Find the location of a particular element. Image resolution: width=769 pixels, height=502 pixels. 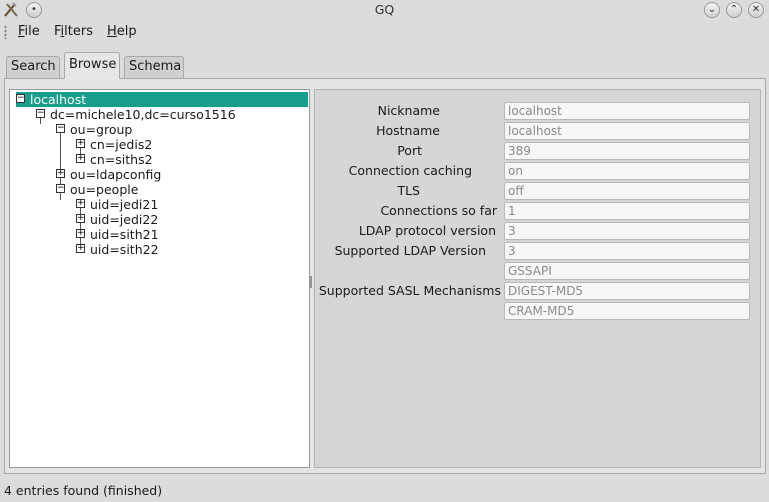

field-tls: off is located at coordinates (627, 191).